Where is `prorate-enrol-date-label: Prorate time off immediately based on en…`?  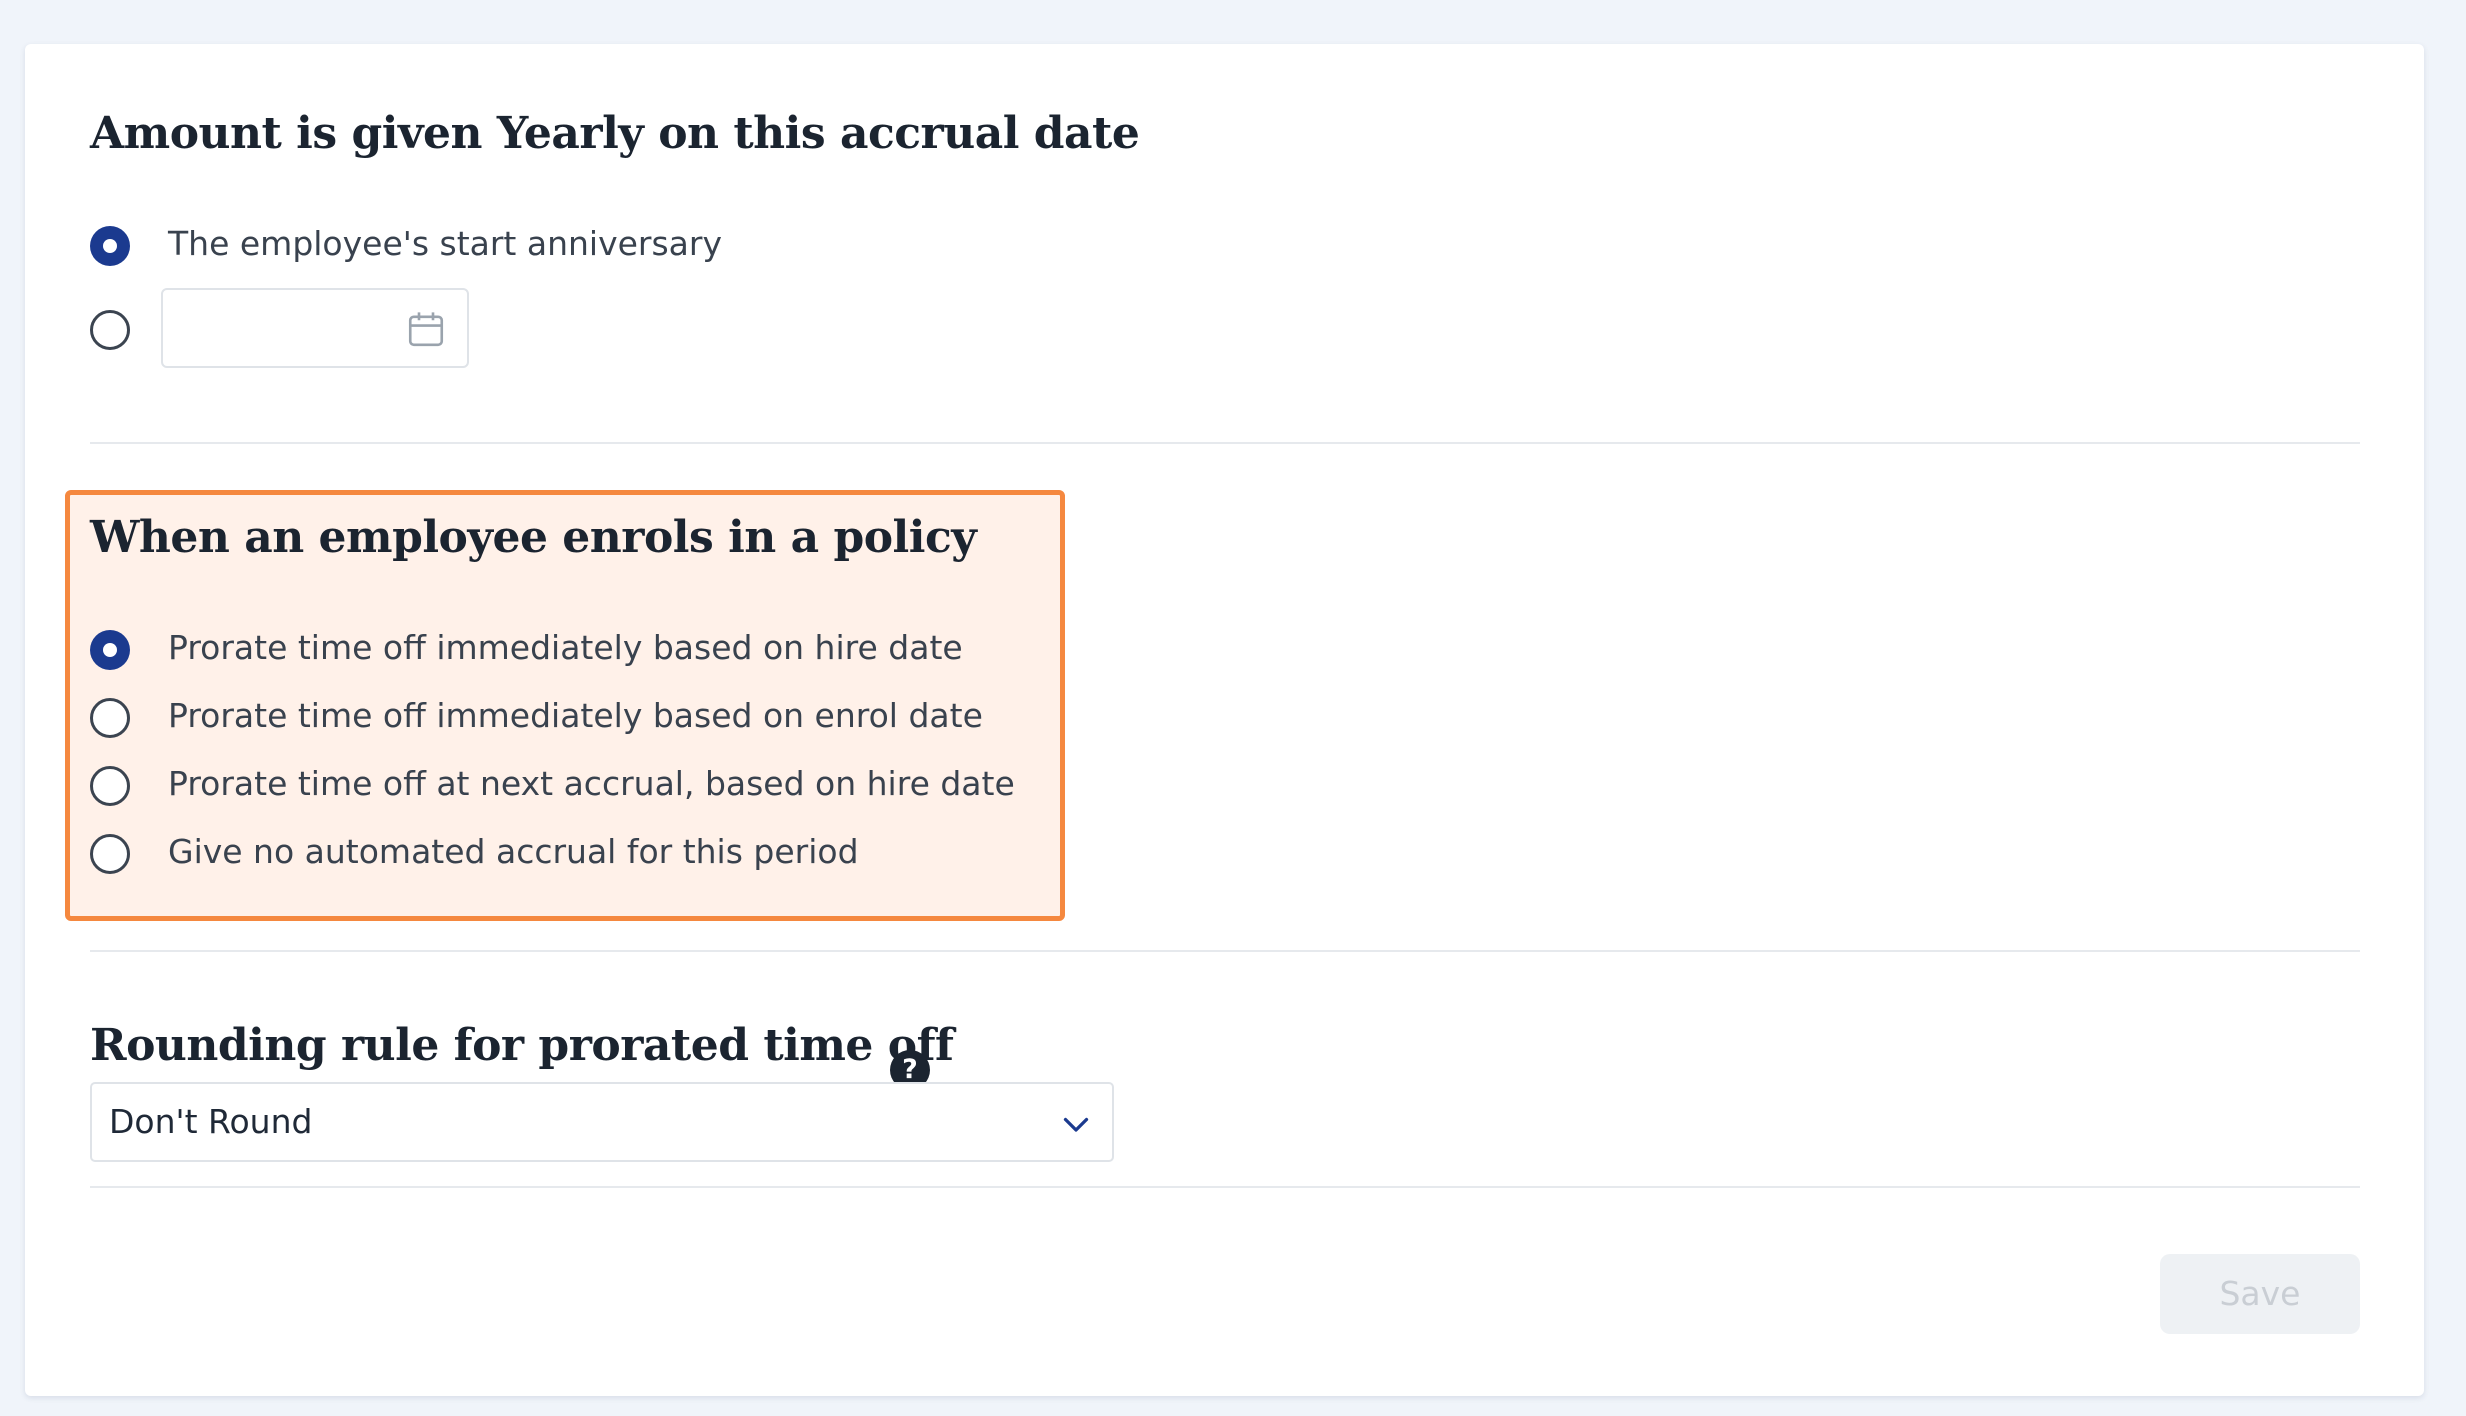 prorate-enrol-date-label: Prorate time off immediately based on en… is located at coordinates (575, 715).